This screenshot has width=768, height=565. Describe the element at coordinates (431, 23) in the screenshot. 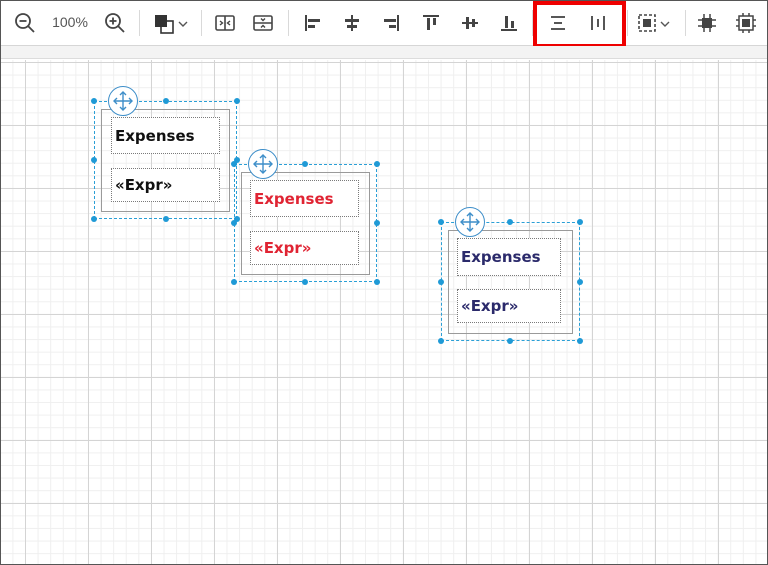

I see `align-top-icon` at that location.